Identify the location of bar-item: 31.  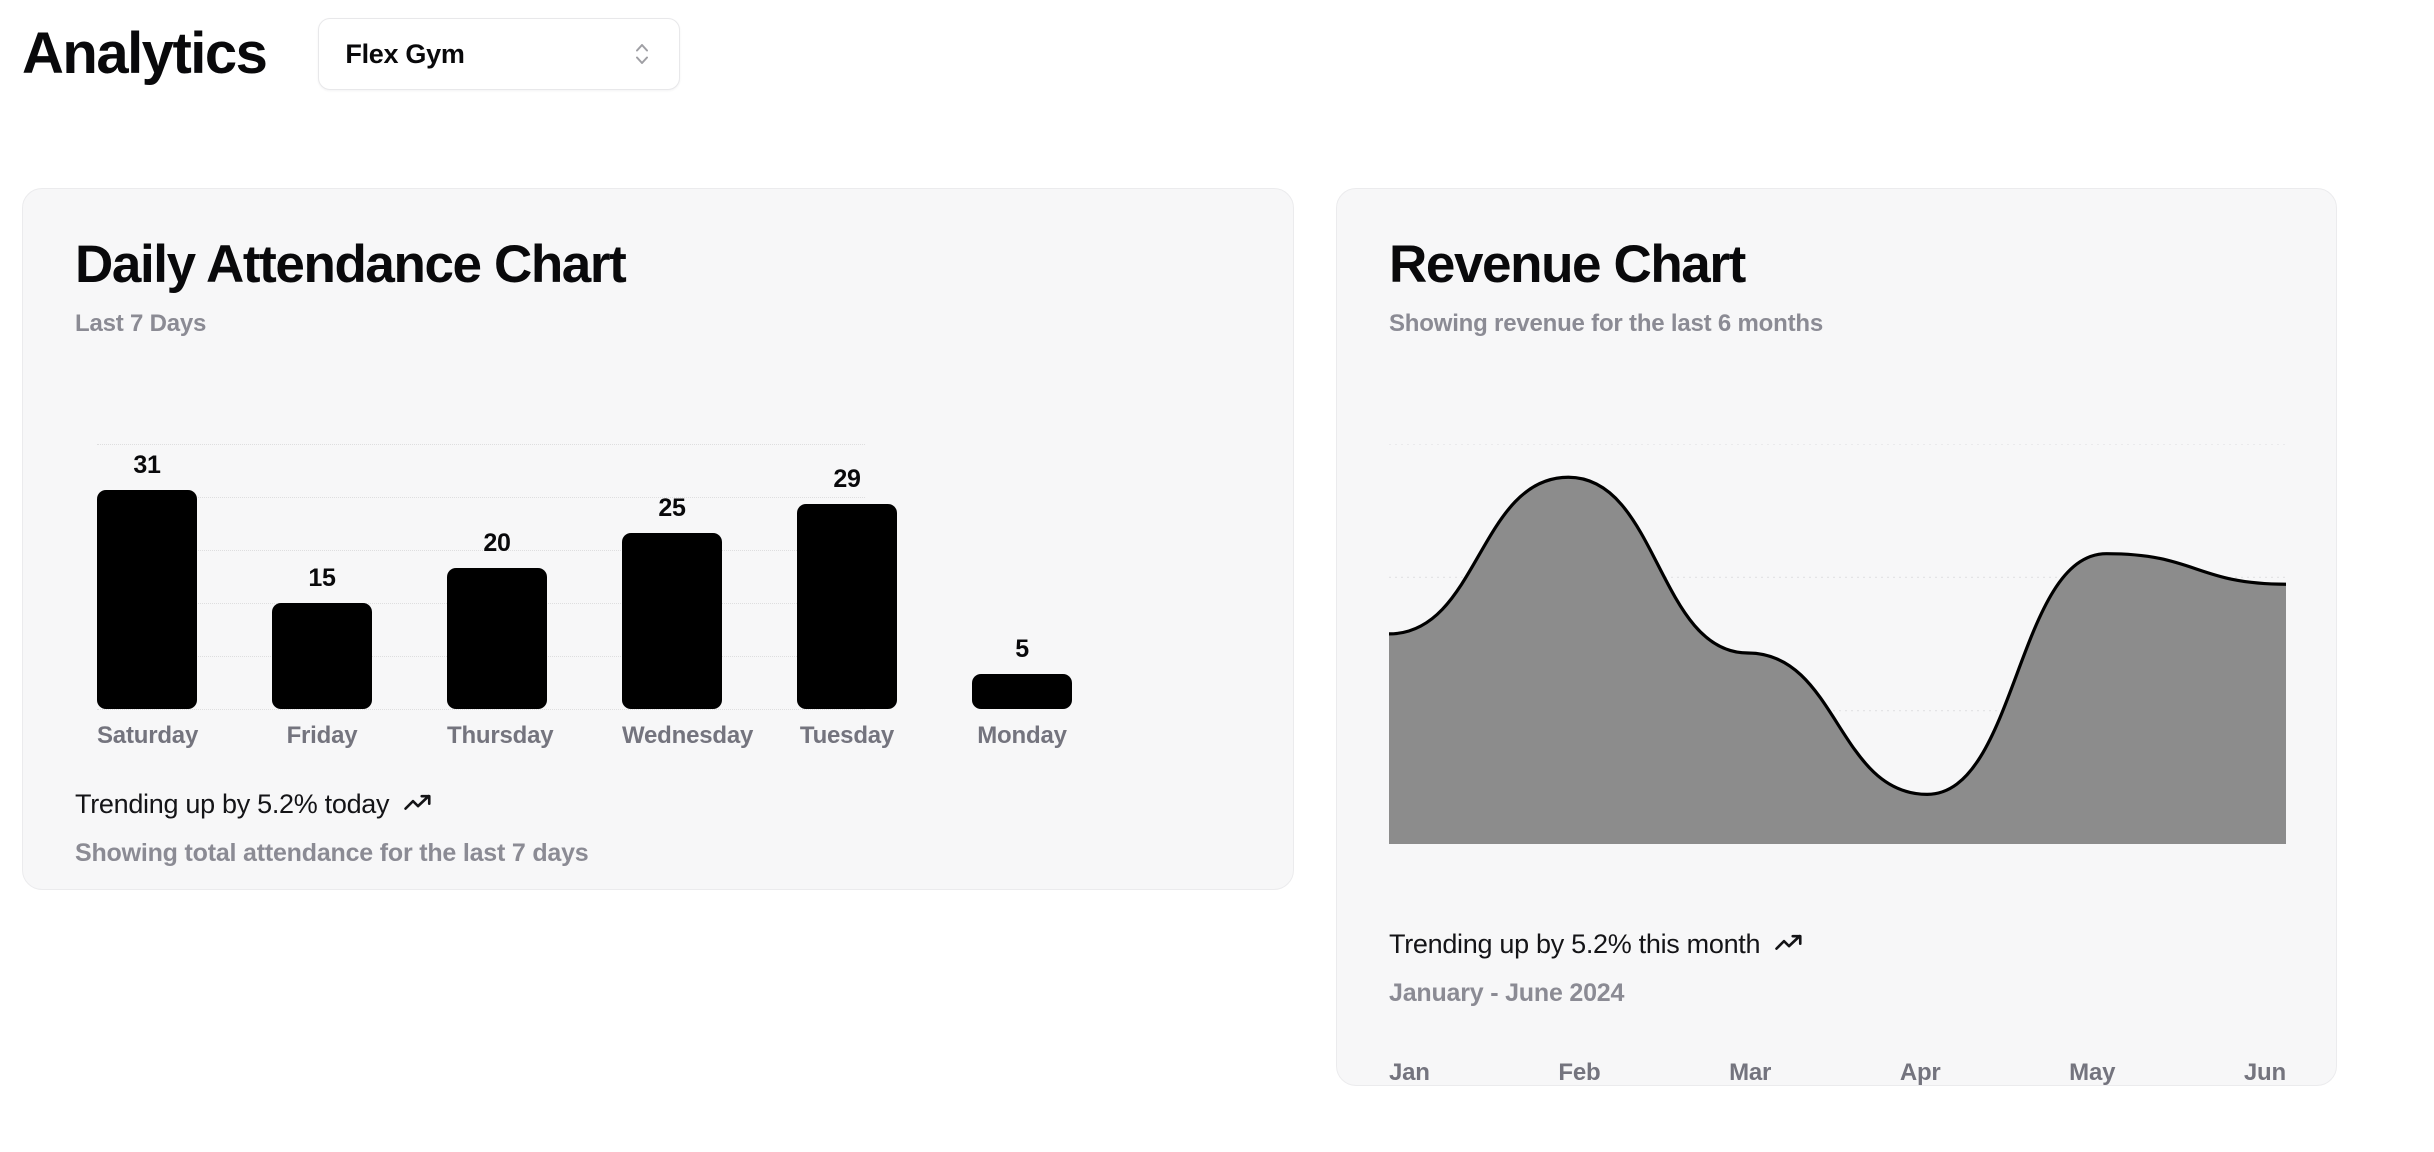
(147, 576).